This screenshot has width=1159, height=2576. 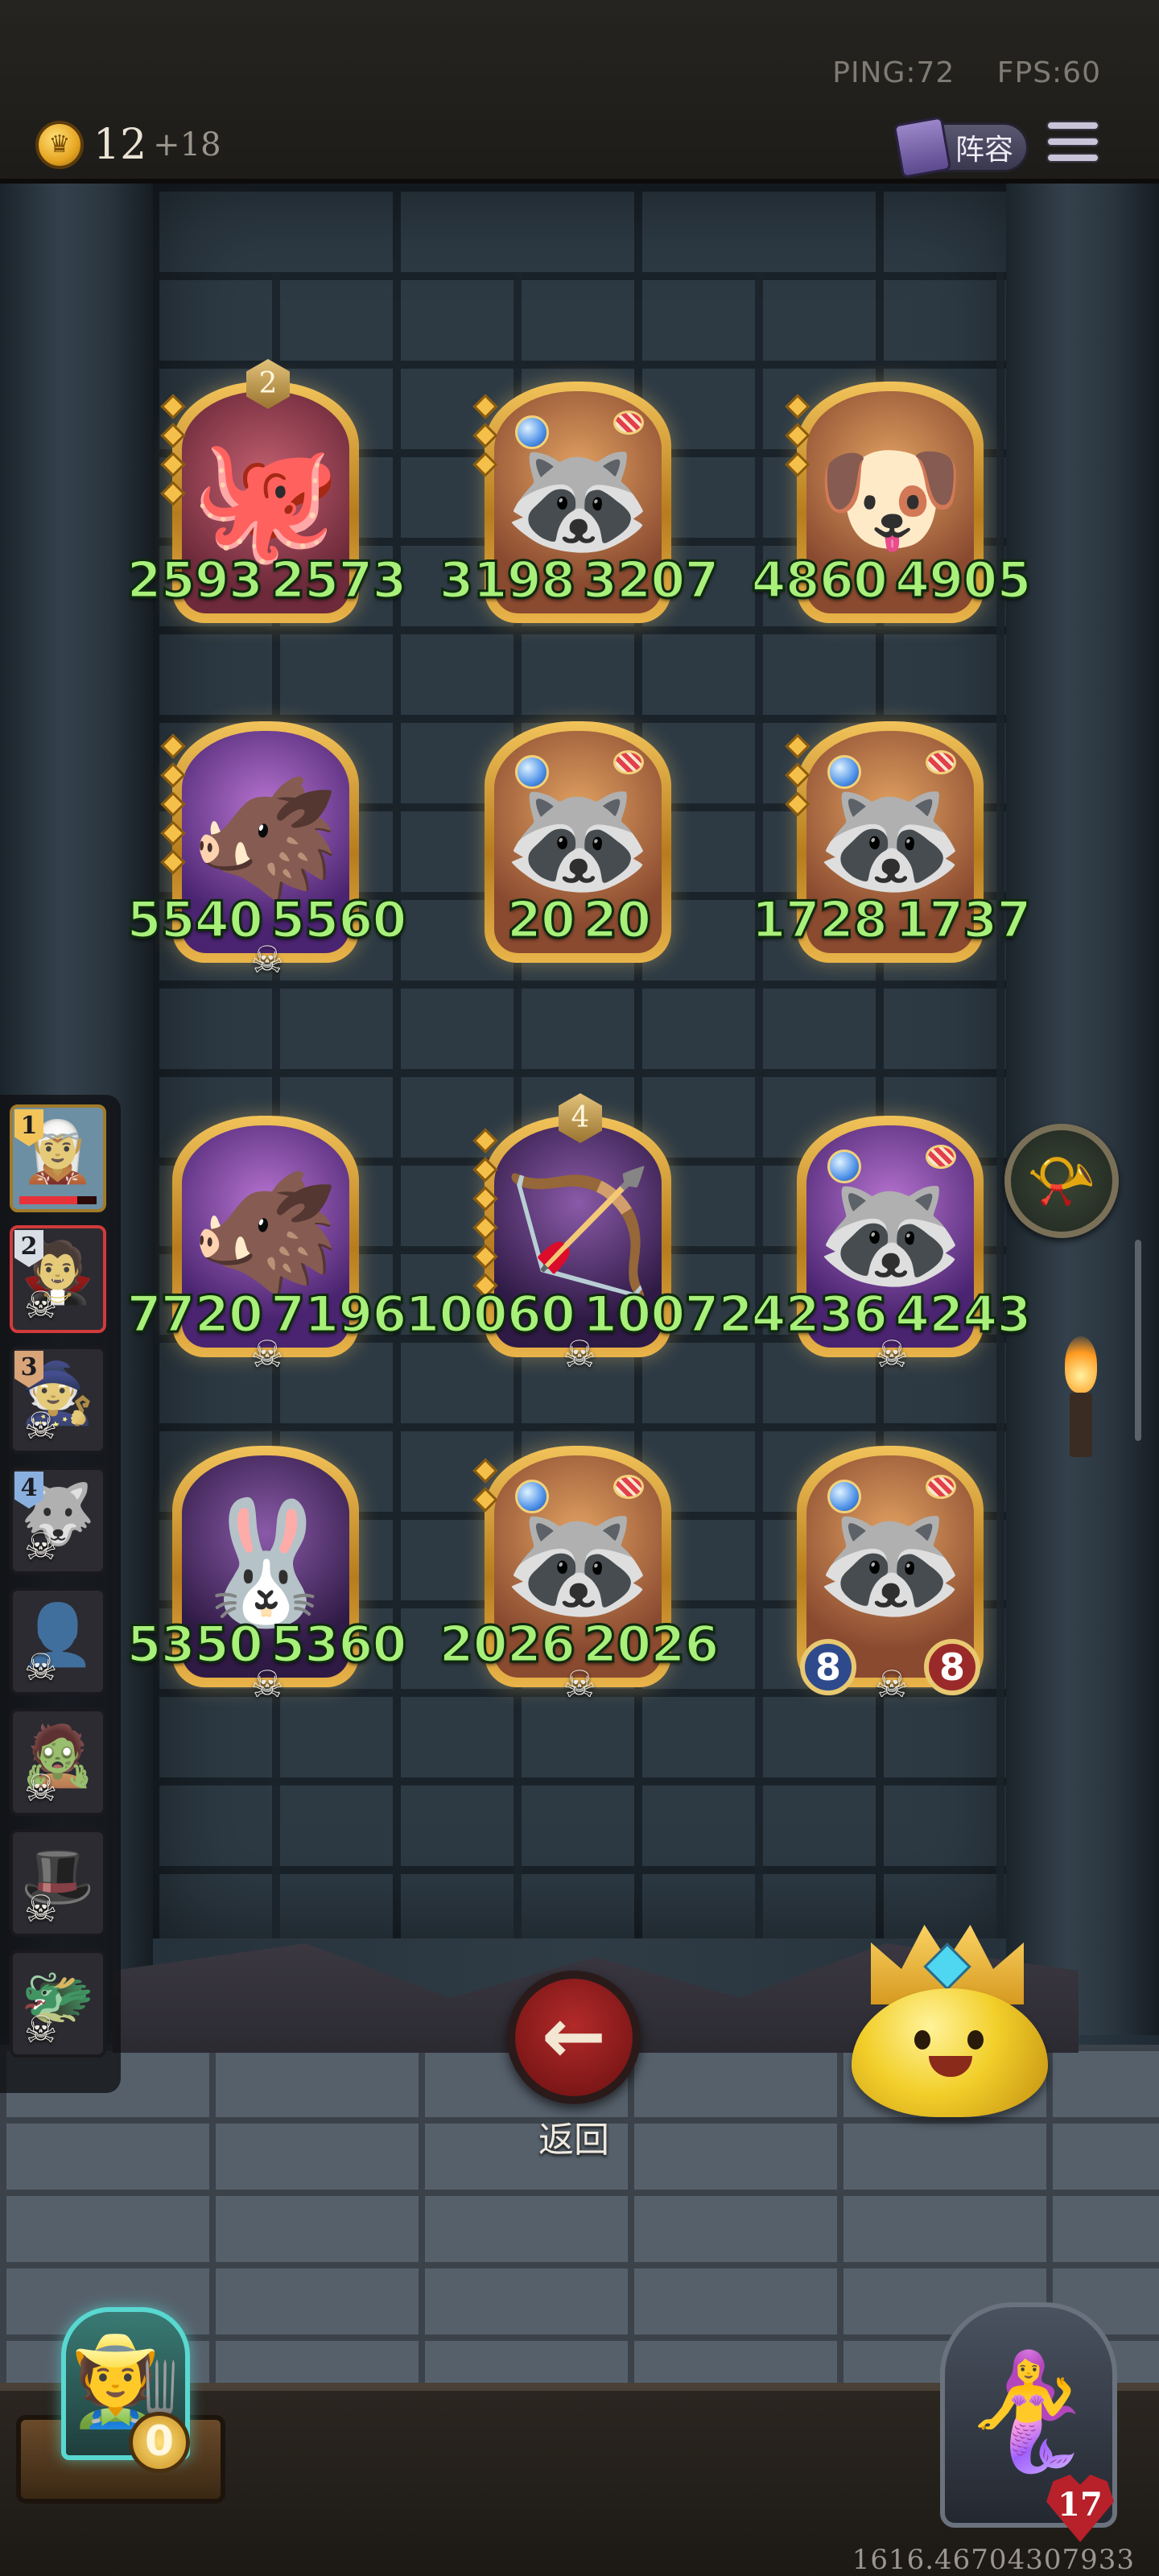 I want to click on health-stat: 4905, so click(x=963, y=580).